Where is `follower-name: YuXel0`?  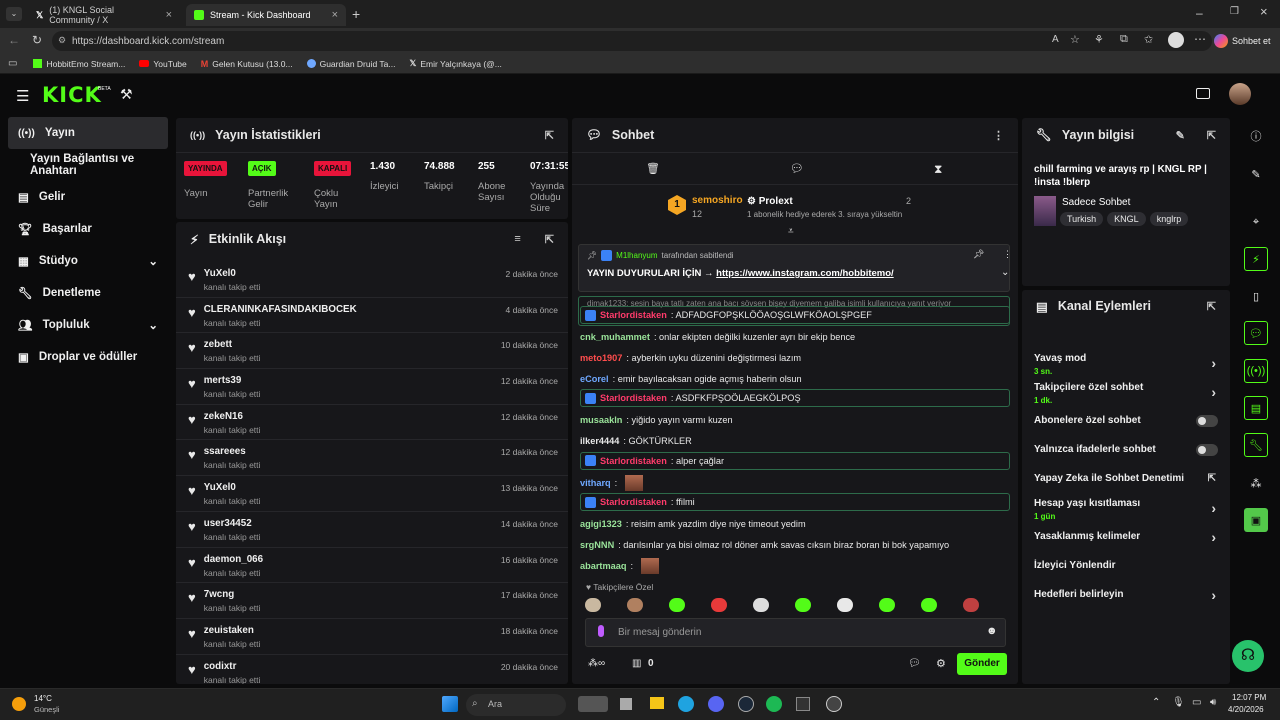
follower-name: YuXel0 is located at coordinates (232, 273).